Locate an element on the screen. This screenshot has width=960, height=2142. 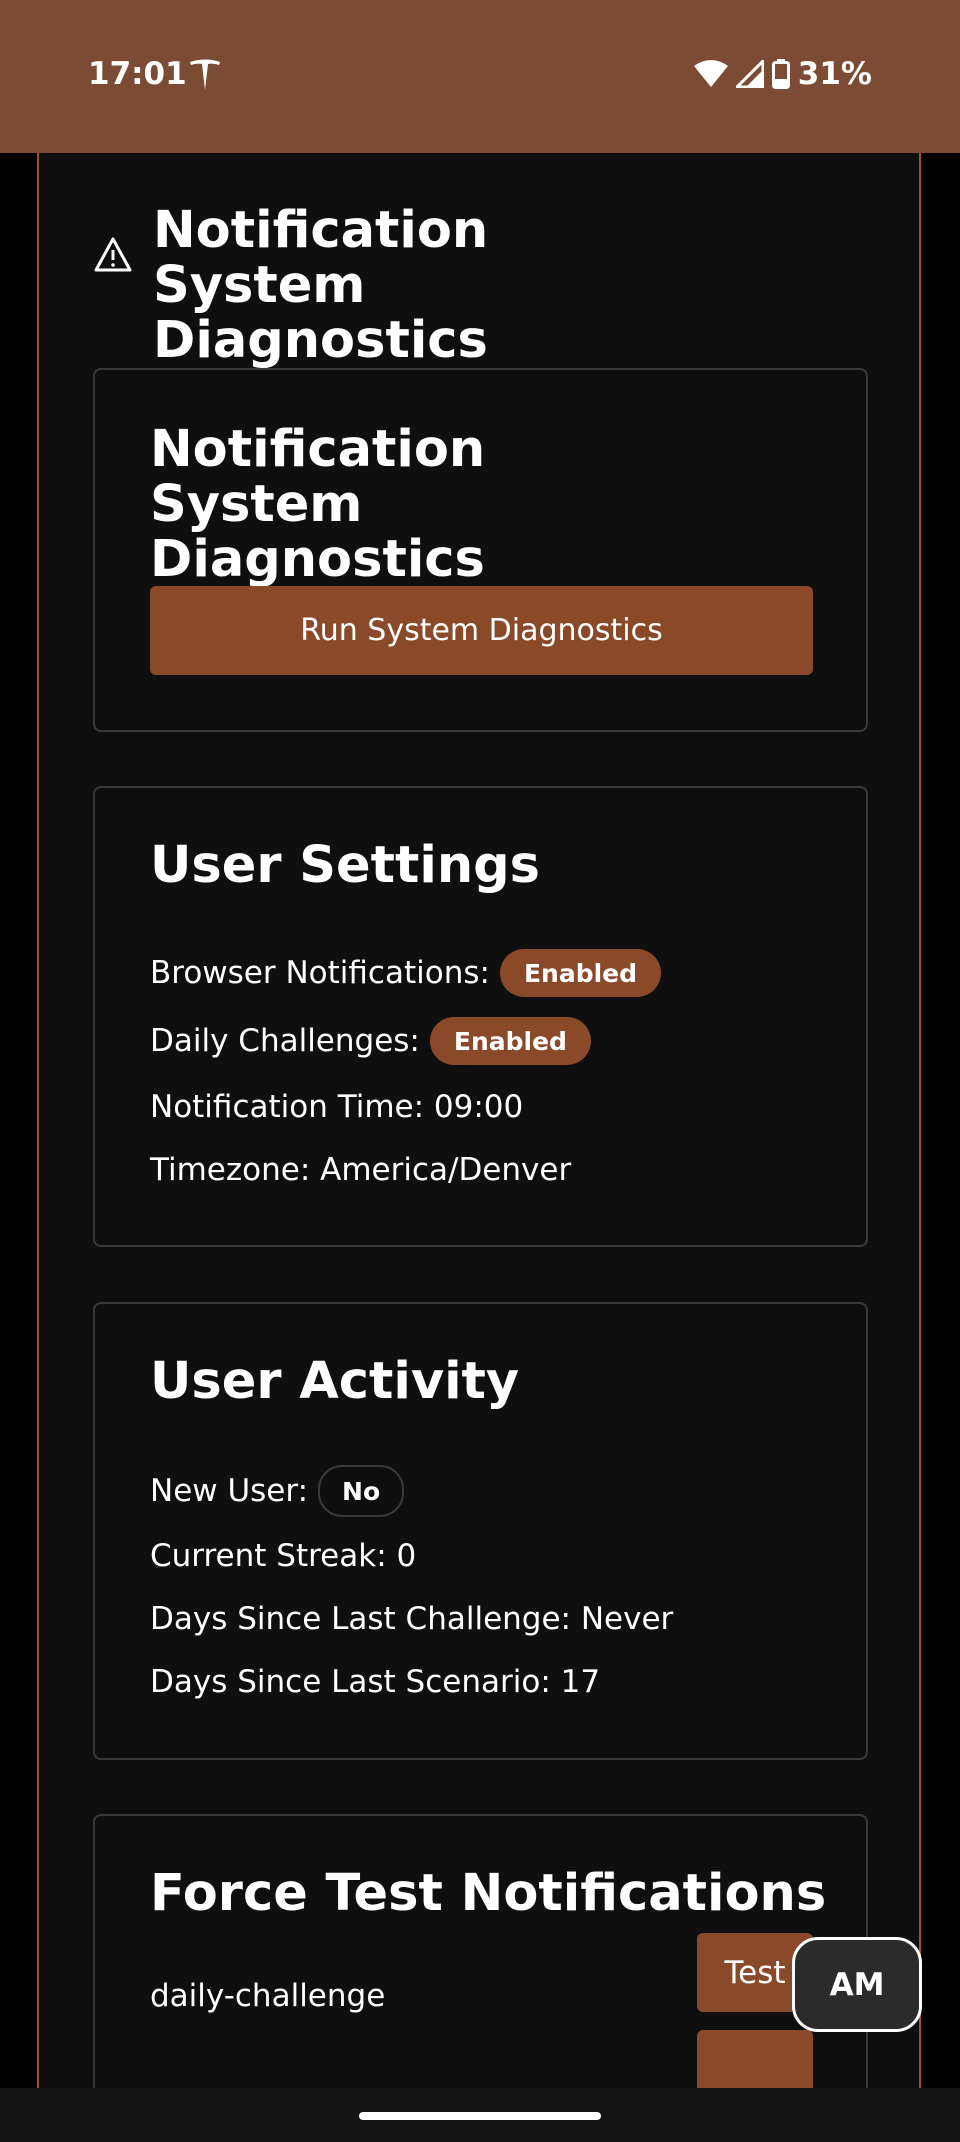
daily-challenges-row: Daily Challenges: Enabled is located at coordinates (370, 1041).